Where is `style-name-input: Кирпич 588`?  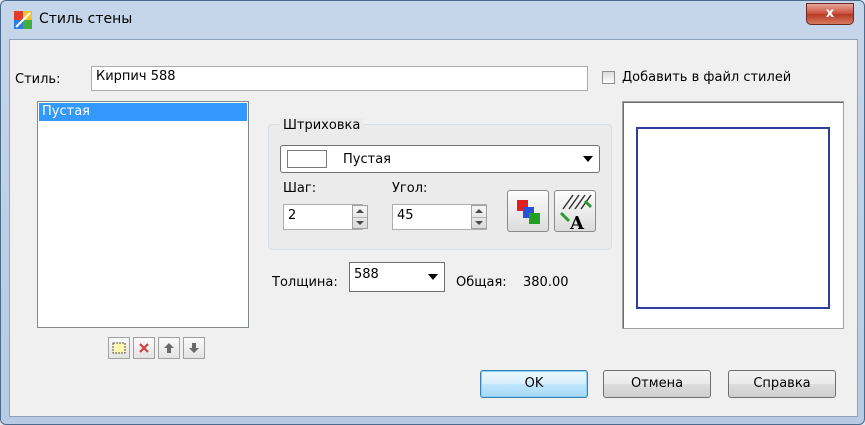
style-name-input: Кирпич 588 is located at coordinates (339, 78).